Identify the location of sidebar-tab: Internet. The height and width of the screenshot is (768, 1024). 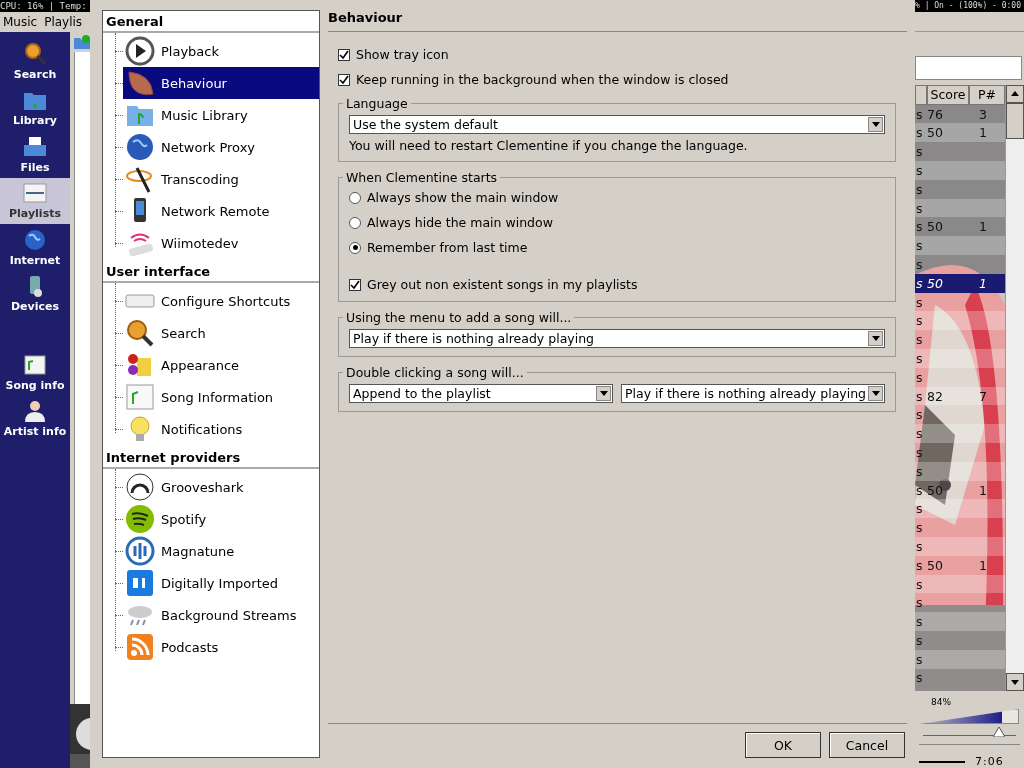
(35, 247).